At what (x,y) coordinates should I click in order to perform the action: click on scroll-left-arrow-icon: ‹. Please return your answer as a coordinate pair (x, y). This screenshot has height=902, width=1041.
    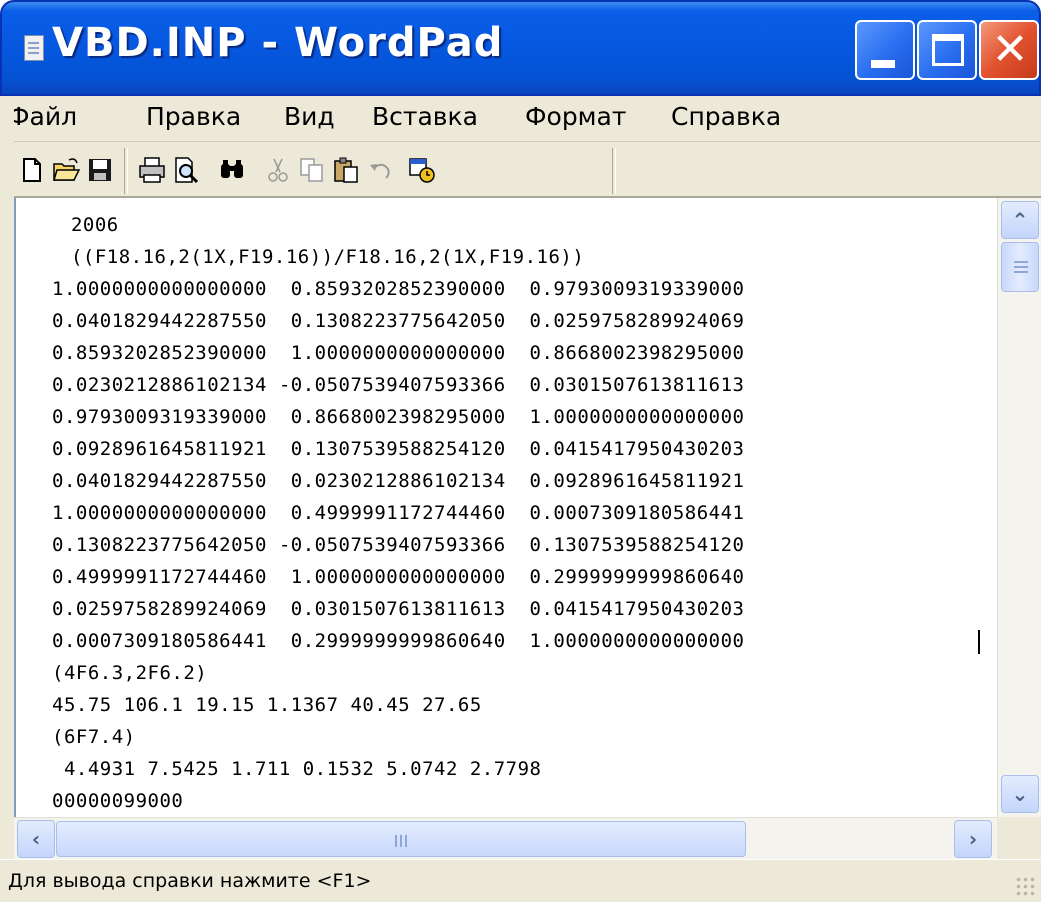
    Looking at the image, I should click on (36, 839).